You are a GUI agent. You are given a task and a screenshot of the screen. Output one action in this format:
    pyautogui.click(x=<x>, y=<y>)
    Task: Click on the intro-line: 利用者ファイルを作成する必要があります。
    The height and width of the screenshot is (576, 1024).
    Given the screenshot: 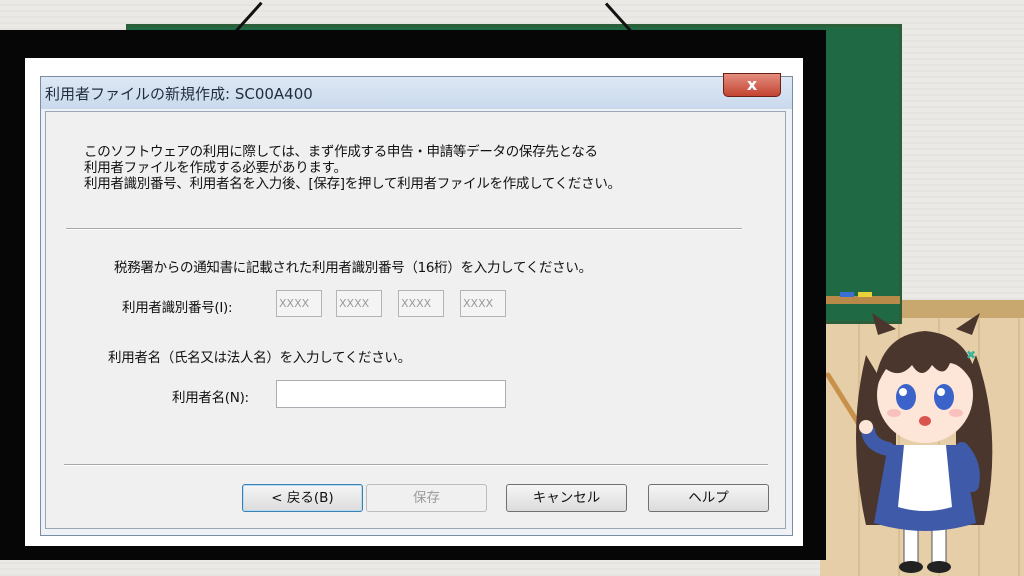 What is the action you would take?
    pyautogui.click(x=215, y=168)
    